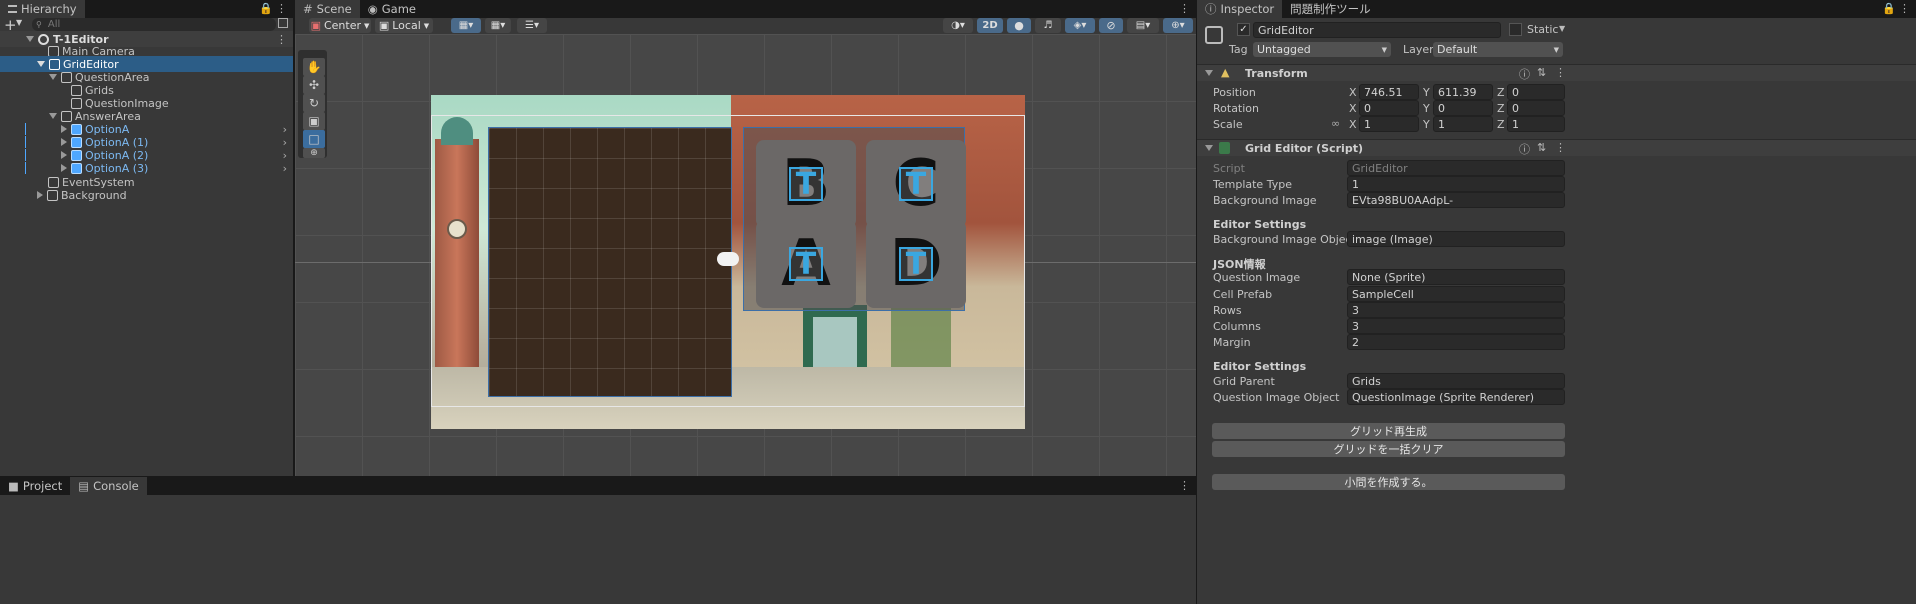 The image size is (1916, 604). What do you see at coordinates (1456, 310) in the screenshot?
I see `rows-field: 3` at bounding box center [1456, 310].